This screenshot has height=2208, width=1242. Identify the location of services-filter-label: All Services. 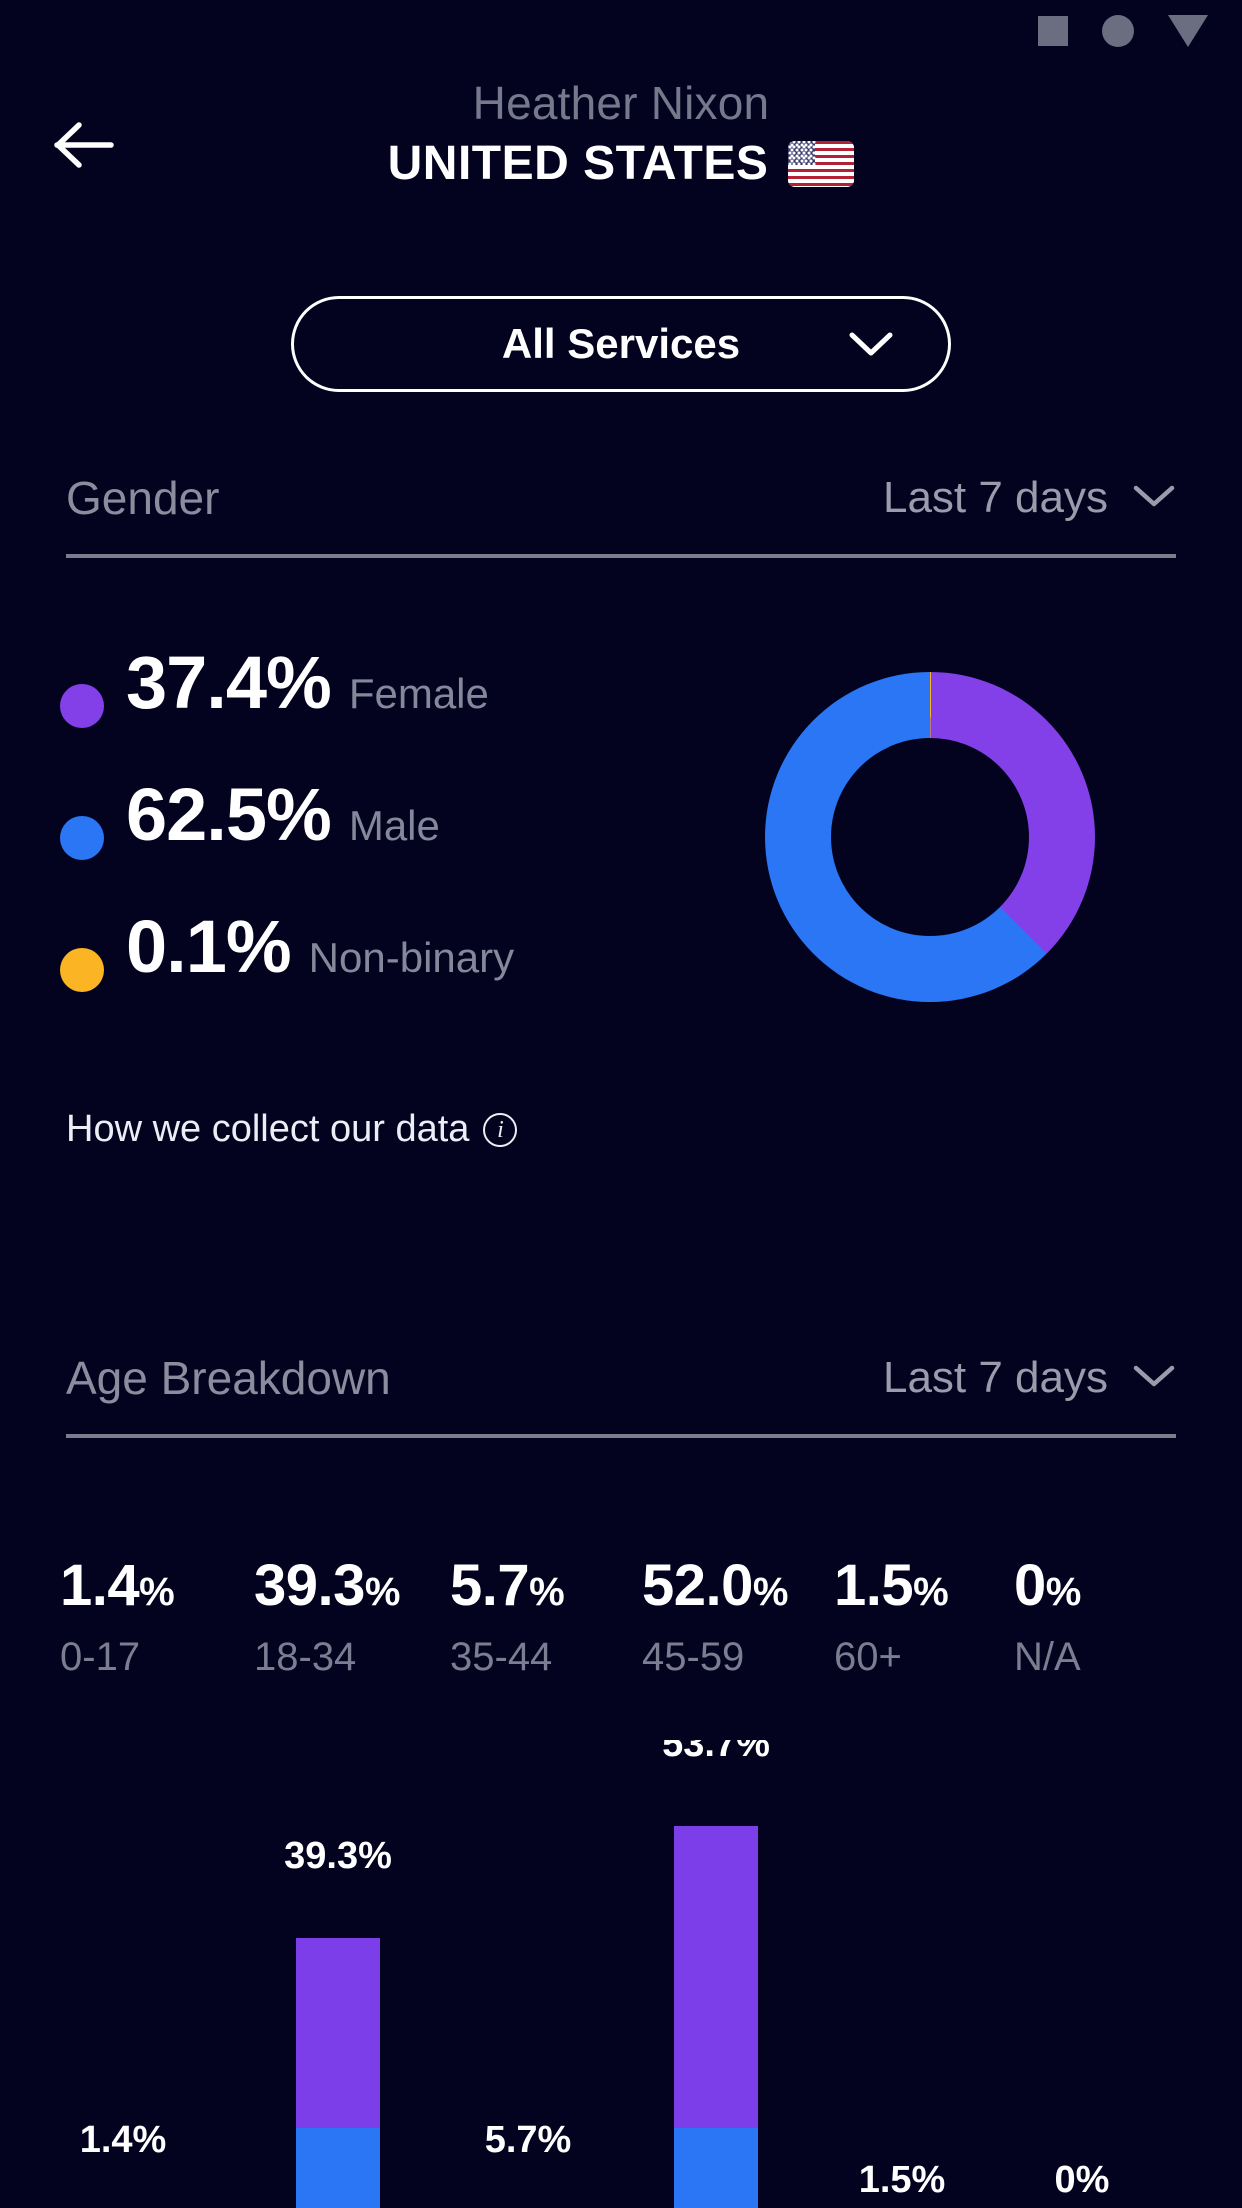
(621, 343).